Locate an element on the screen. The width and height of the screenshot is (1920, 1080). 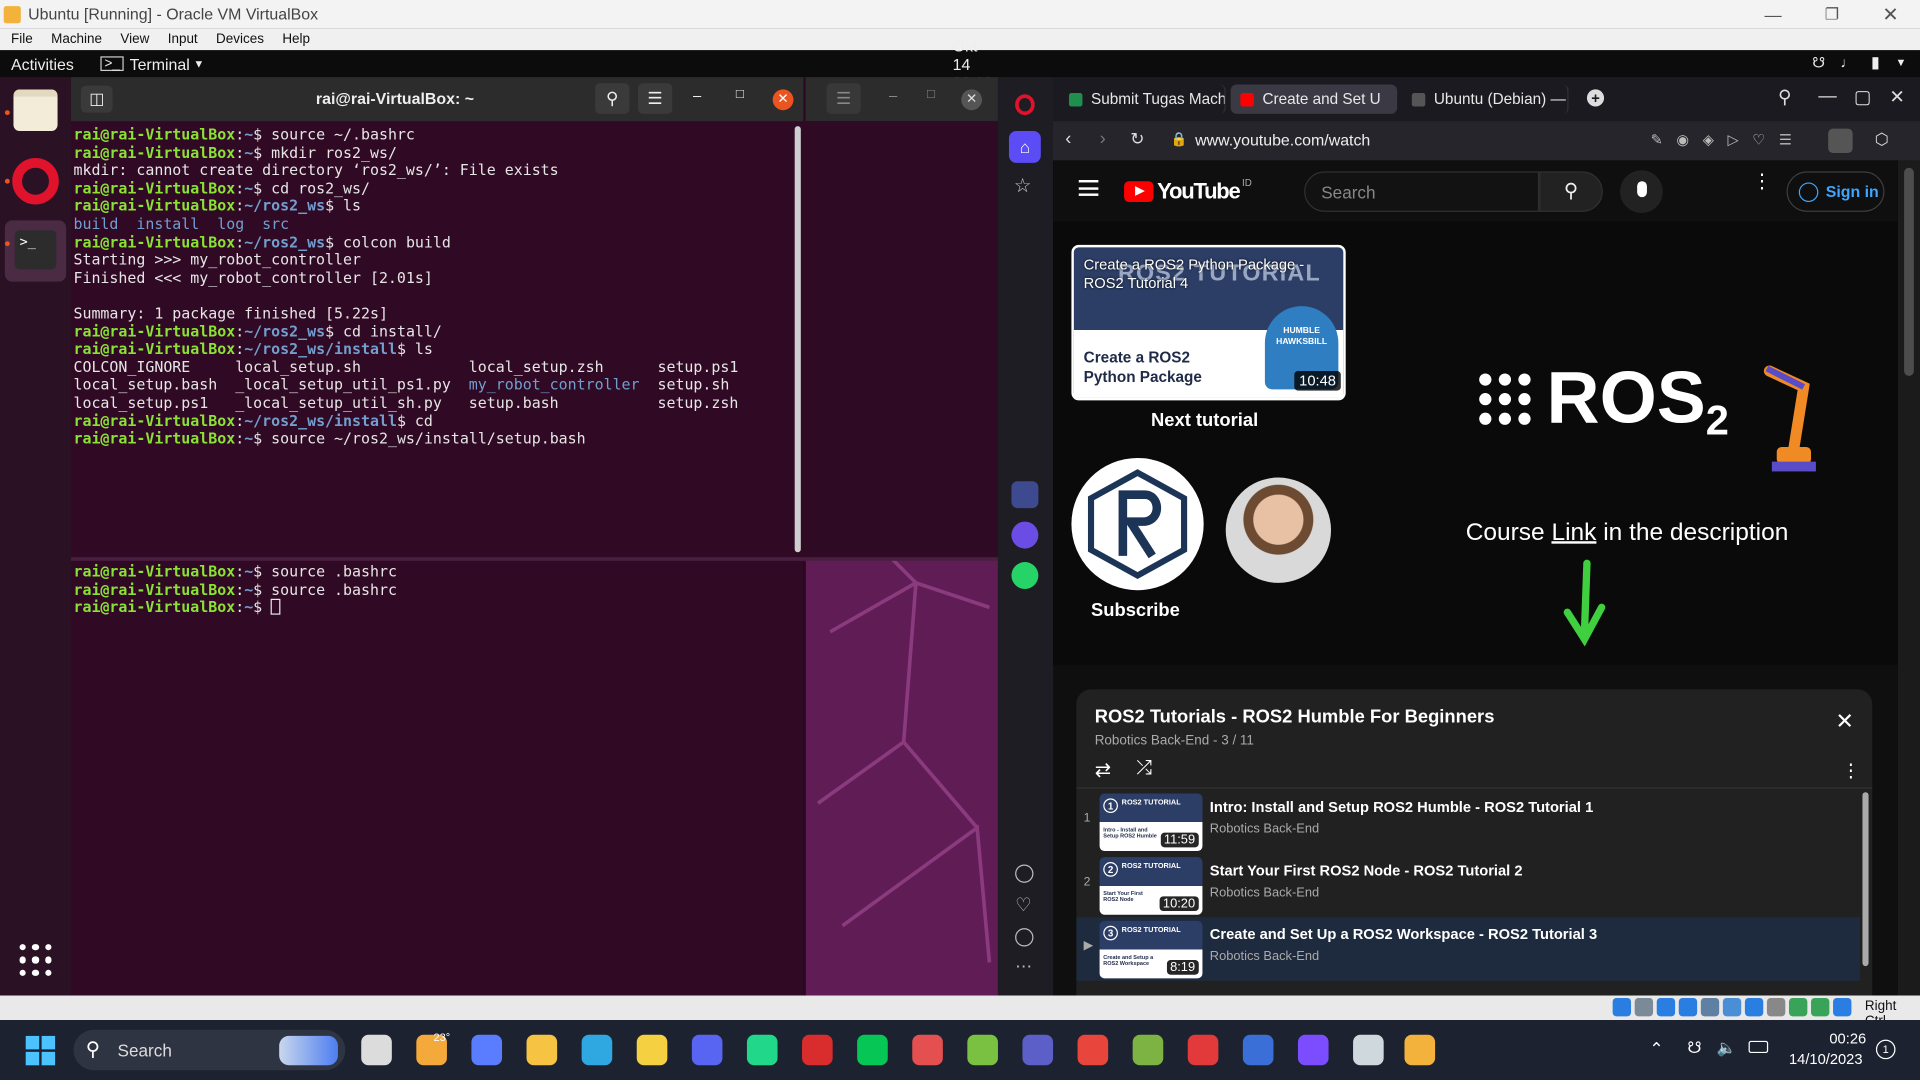
recording-icon is located at coordinates (1776, 1007).